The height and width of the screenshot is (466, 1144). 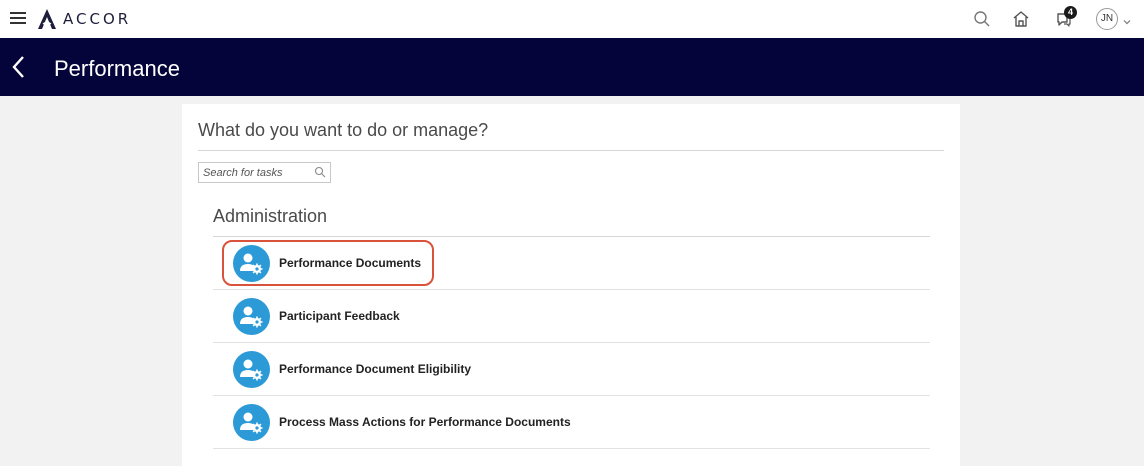 I want to click on brand-logo: ACCOR, so click(x=83, y=19).